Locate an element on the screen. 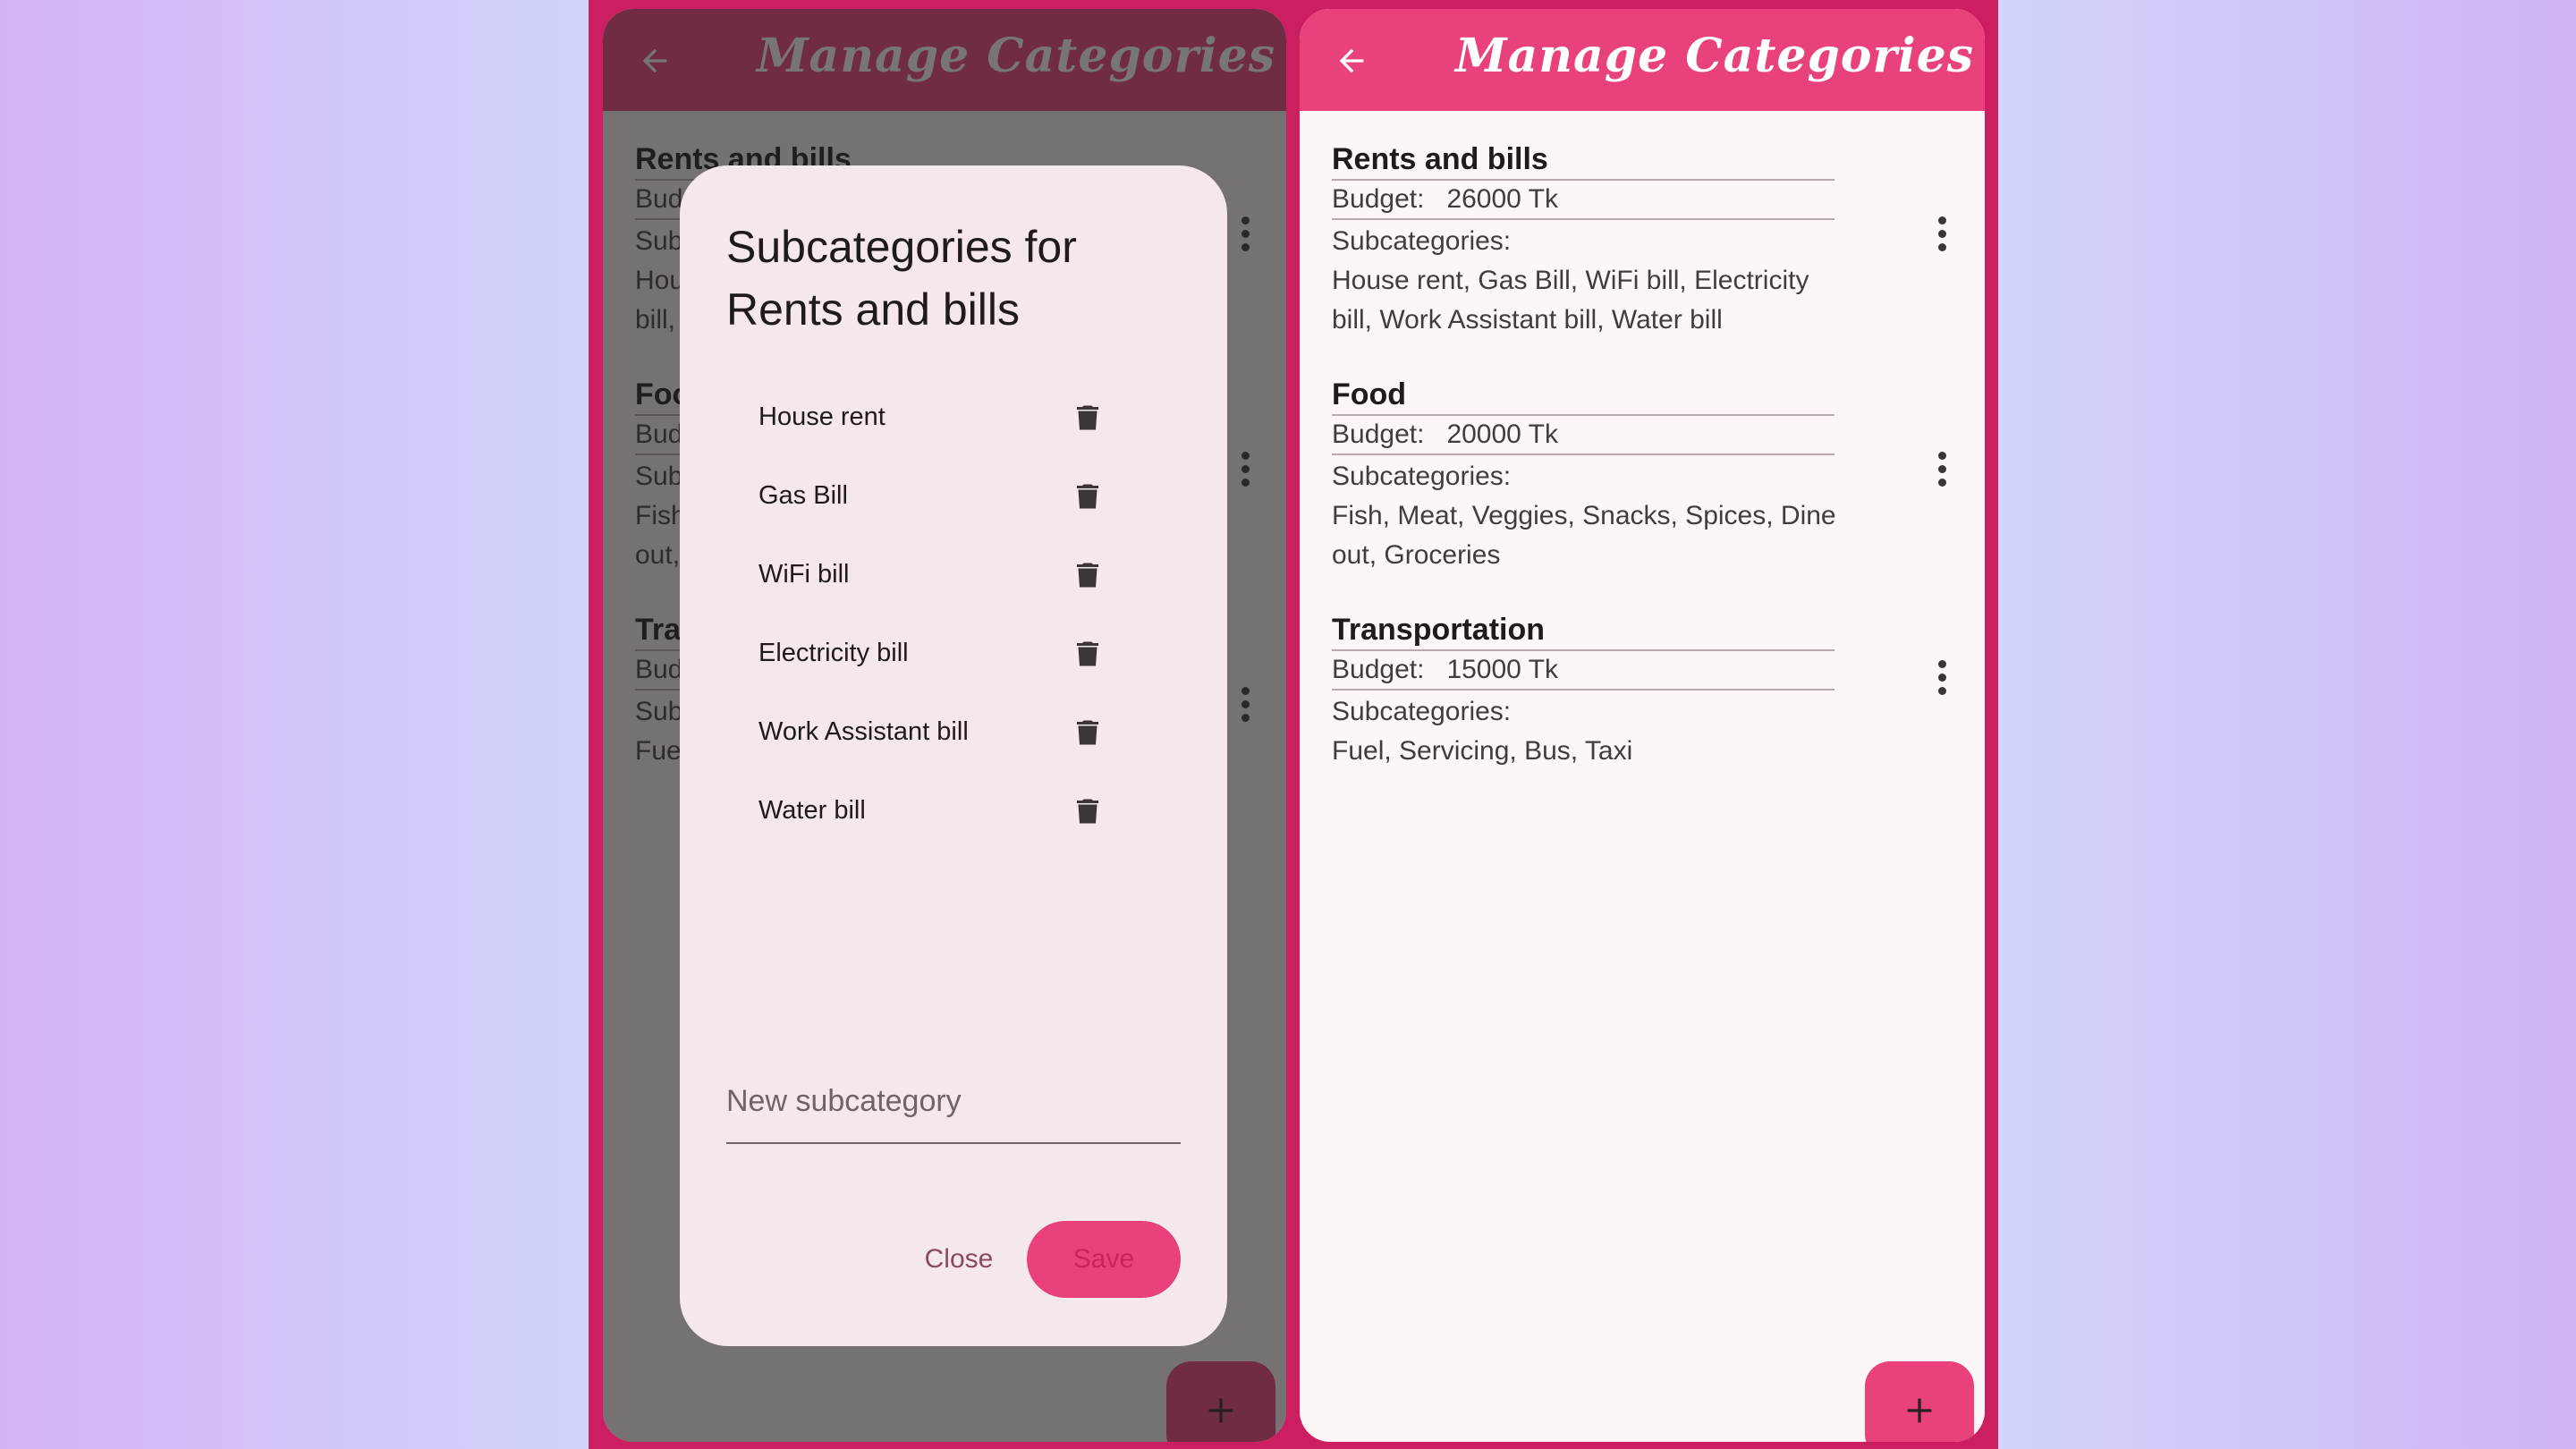 The image size is (2576, 1449). subcategory-name: Work Assistant bill is located at coordinates (863, 731).